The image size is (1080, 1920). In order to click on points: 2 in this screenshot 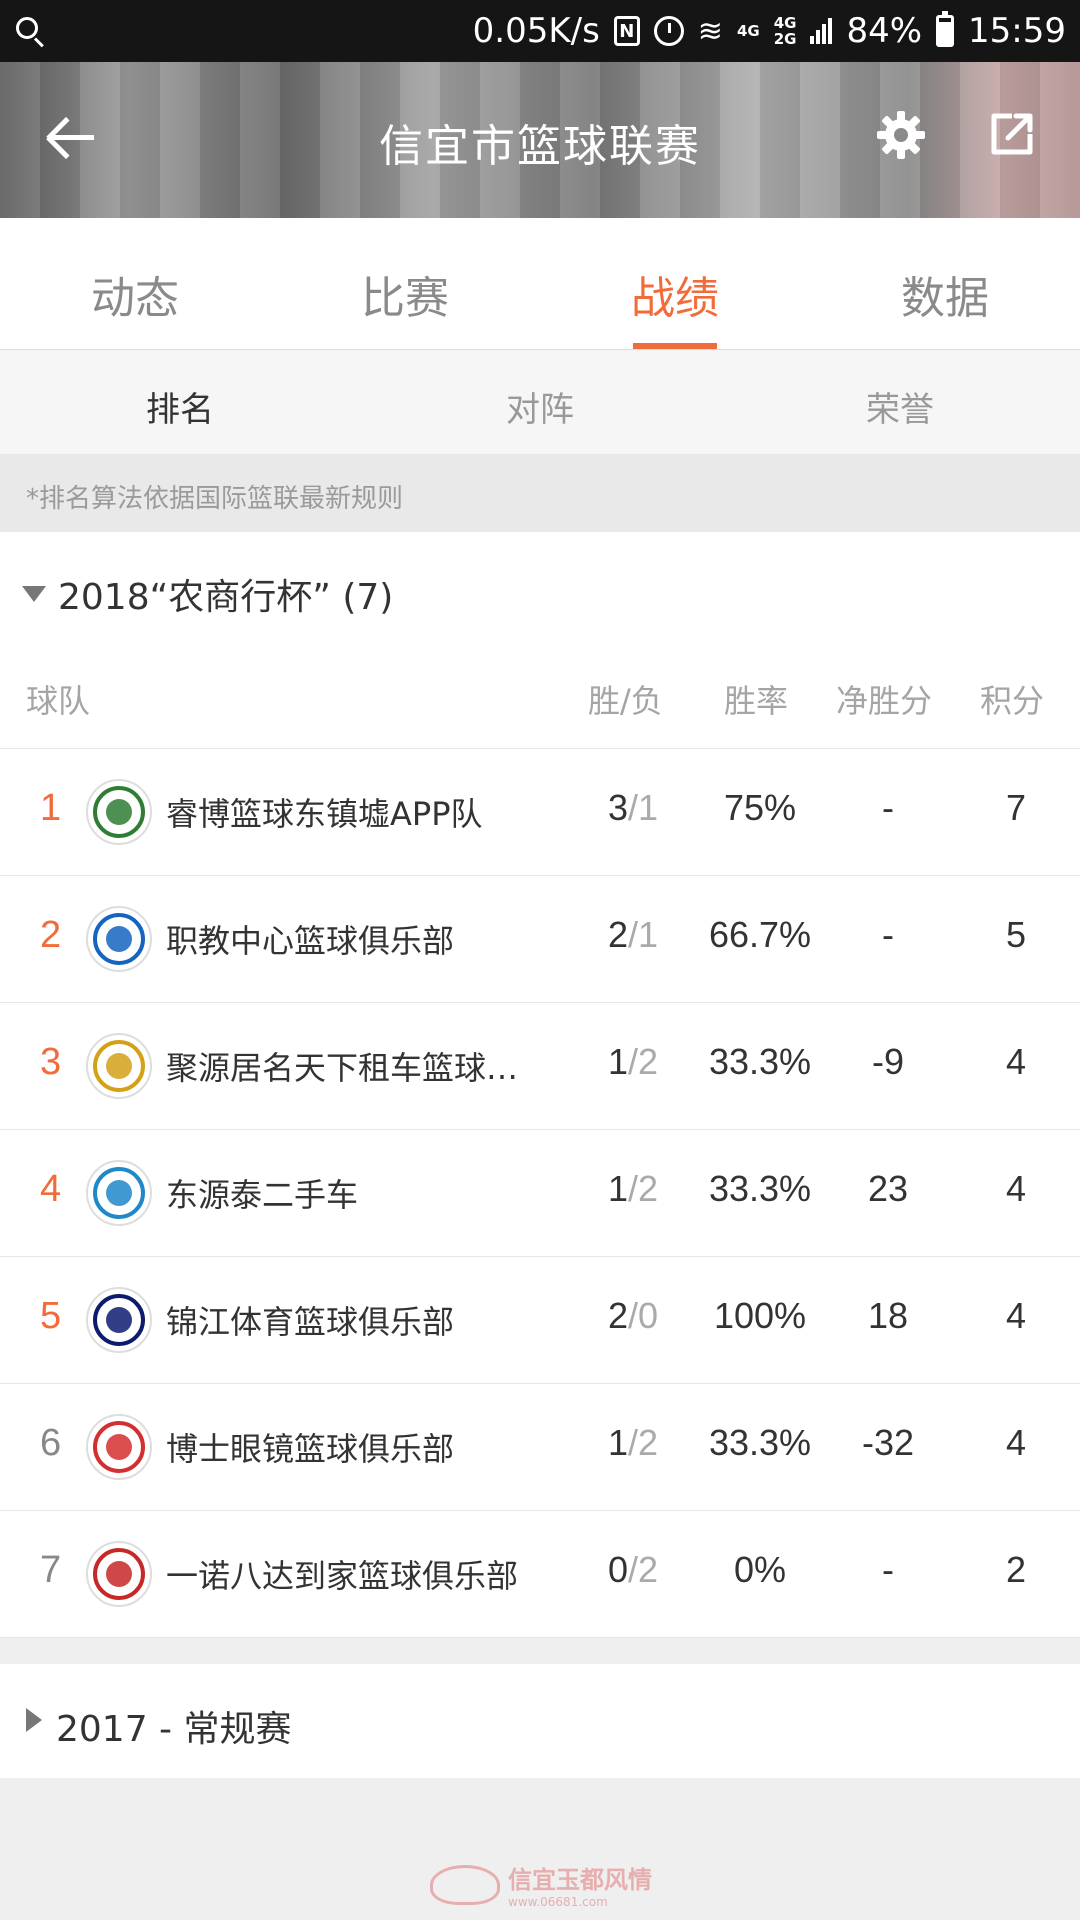, I will do `click(1016, 1569)`.